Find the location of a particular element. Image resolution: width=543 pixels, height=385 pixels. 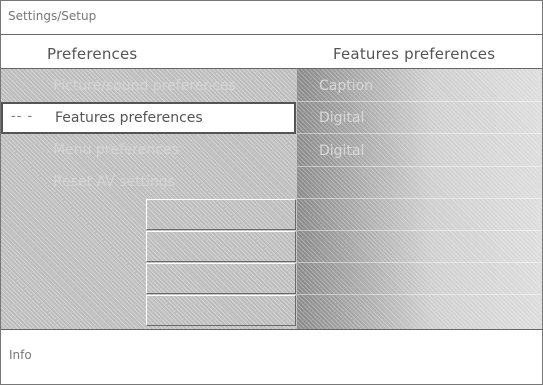

info-label: Info is located at coordinates (20, 355).